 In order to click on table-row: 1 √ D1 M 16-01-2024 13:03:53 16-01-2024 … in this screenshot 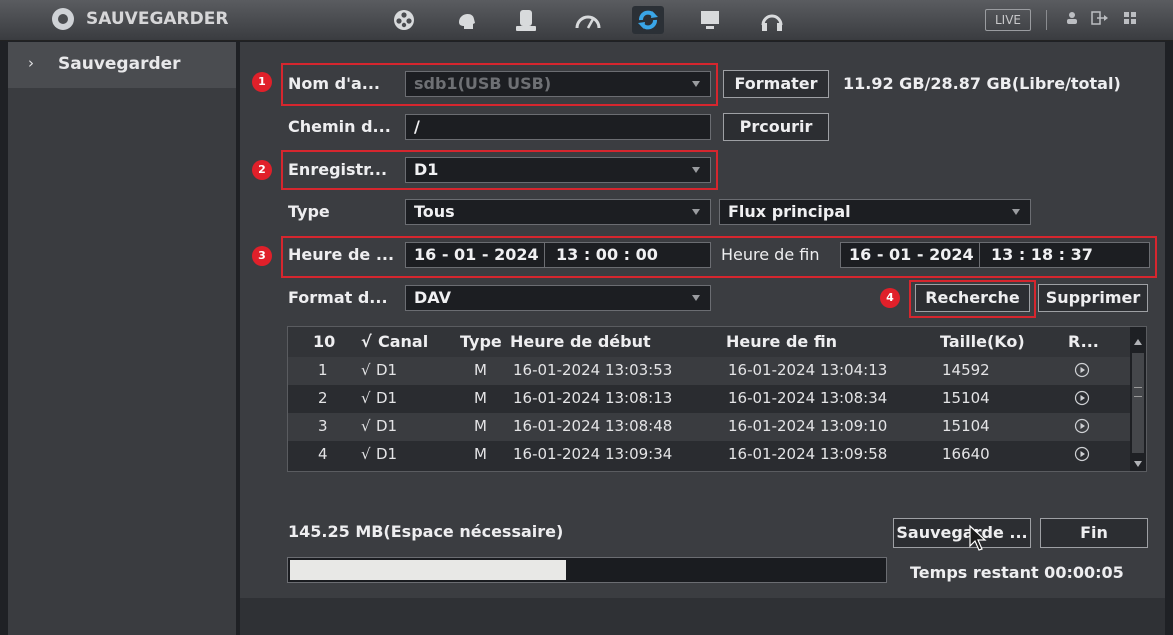, I will do `click(709, 371)`.